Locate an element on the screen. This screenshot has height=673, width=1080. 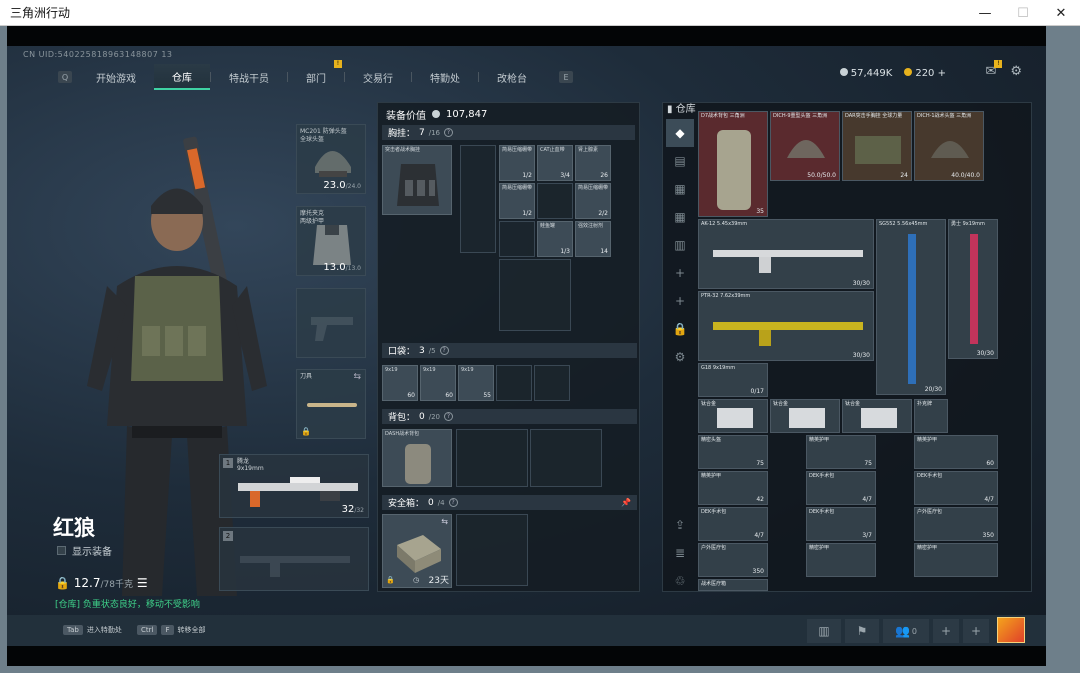
minimize-button: — is located at coordinates (985, 13).